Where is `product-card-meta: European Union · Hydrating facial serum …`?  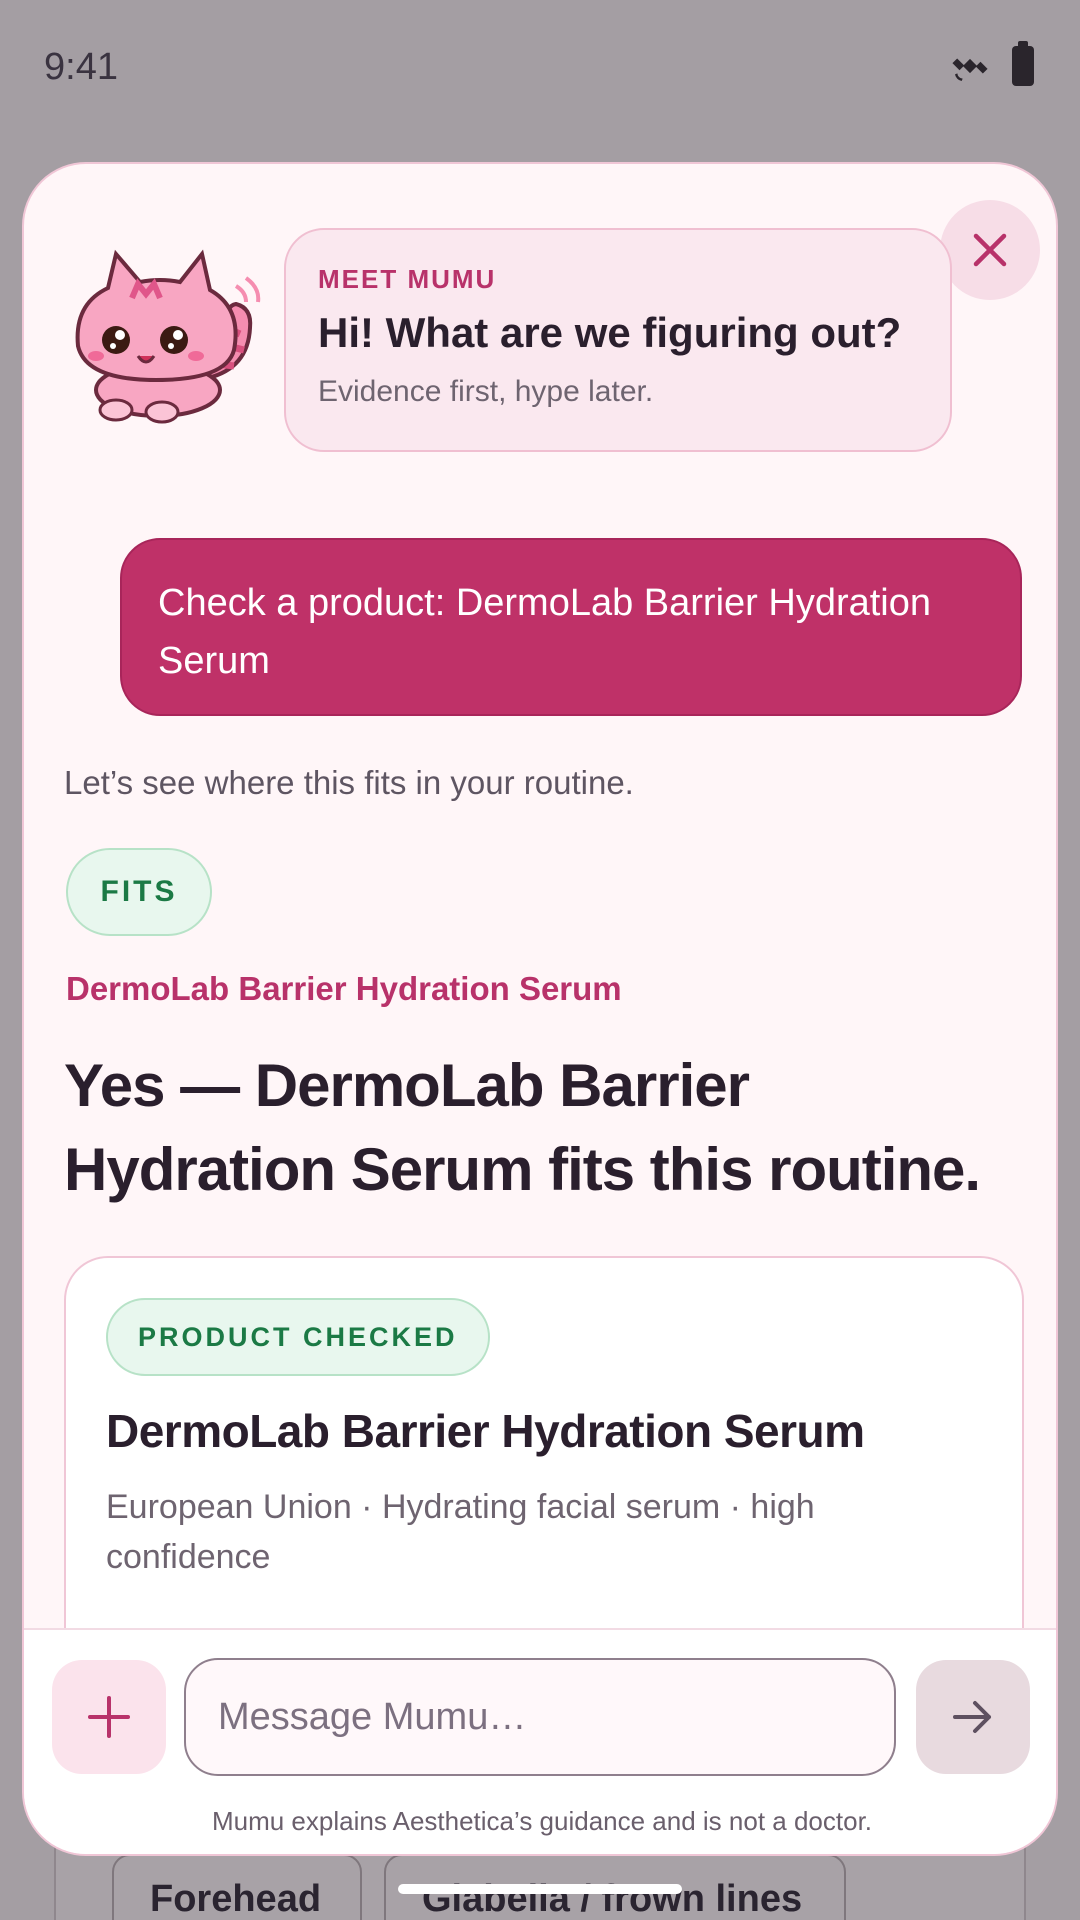 product-card-meta: European Union · Hydrating facial serum … is located at coordinates (460, 1532).